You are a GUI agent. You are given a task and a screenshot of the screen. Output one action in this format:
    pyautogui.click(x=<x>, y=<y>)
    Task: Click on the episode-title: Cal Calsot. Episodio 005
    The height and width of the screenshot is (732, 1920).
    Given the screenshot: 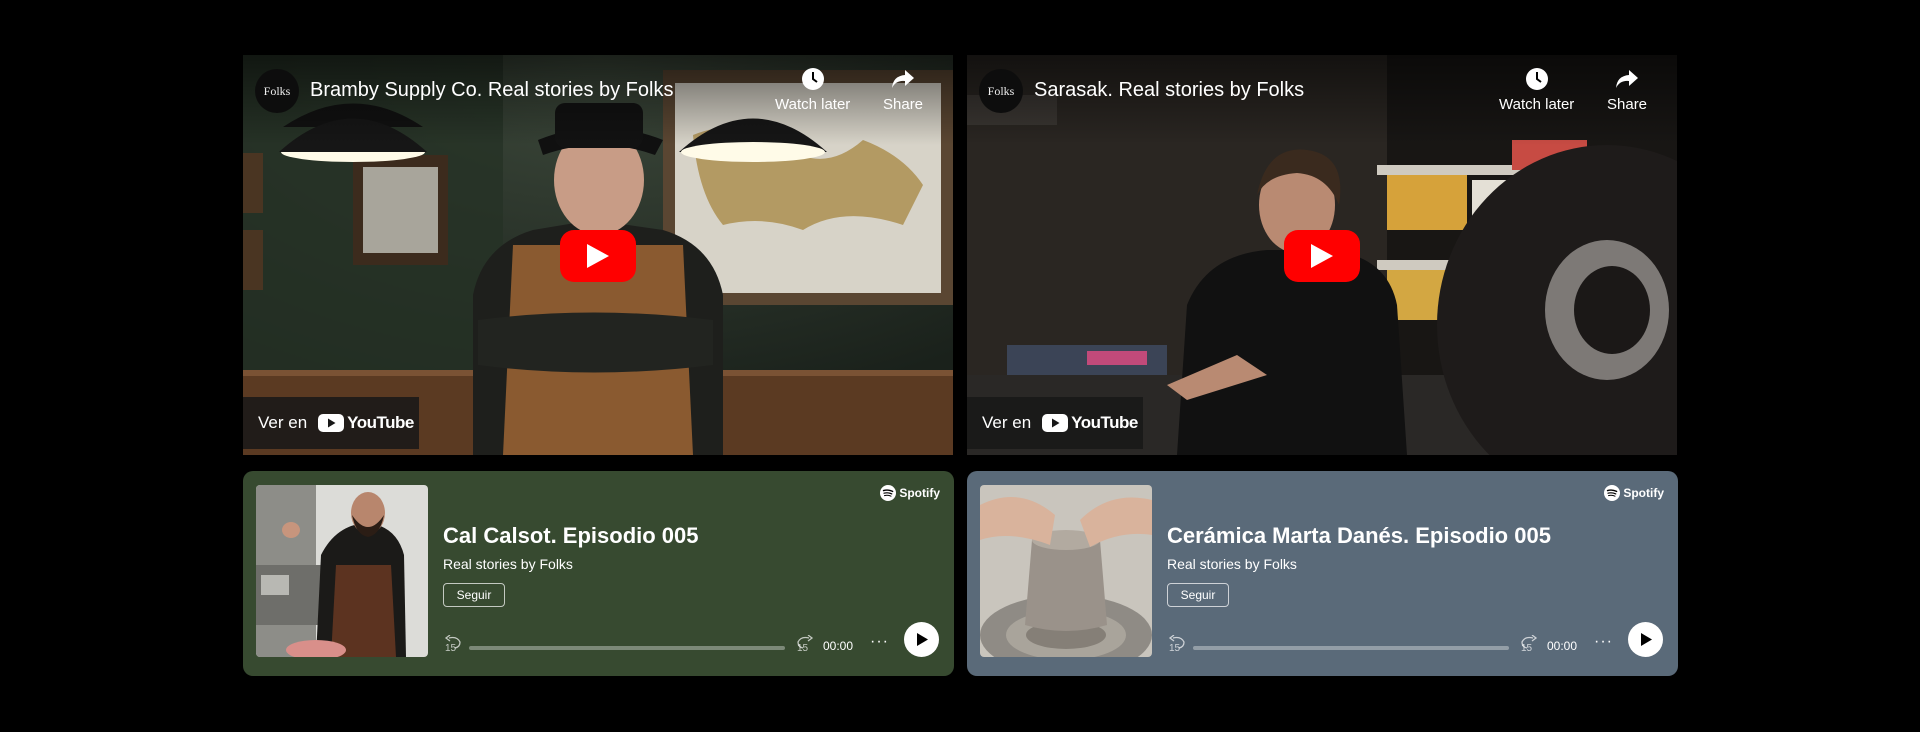 What is the action you would take?
    pyautogui.click(x=571, y=536)
    